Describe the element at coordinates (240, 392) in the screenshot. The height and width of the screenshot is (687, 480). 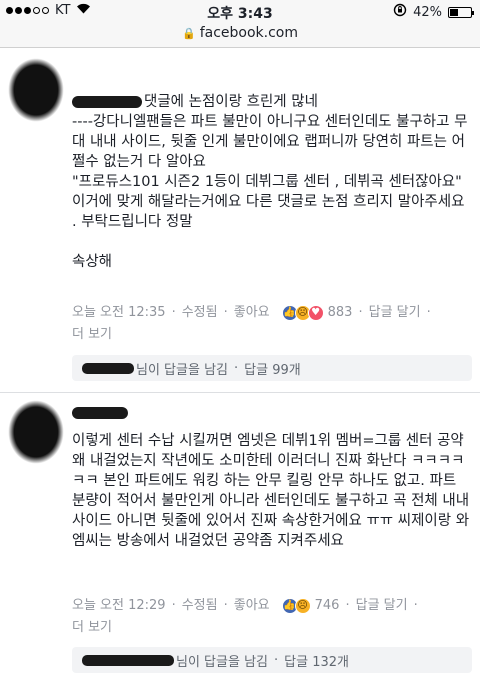
I see `comment-divider` at that location.